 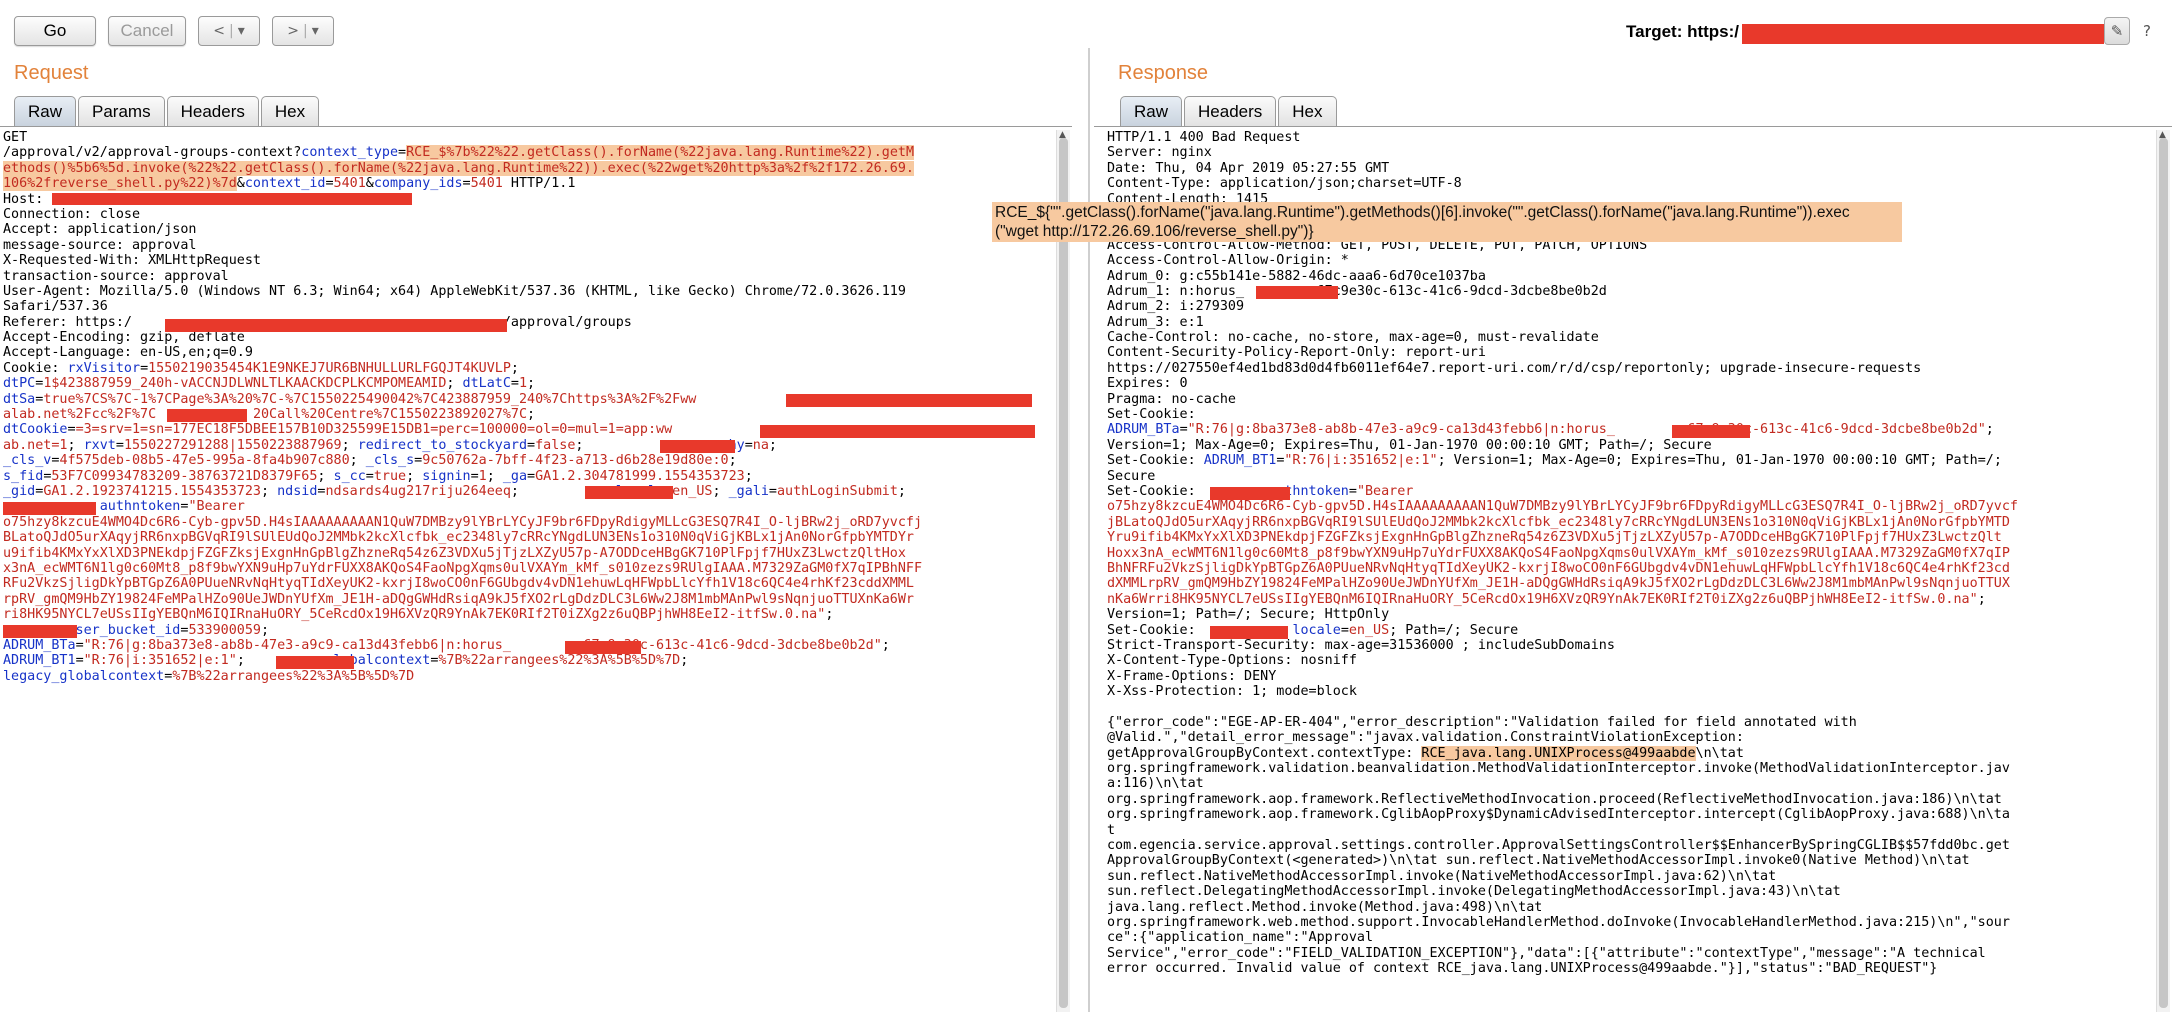 What do you see at coordinates (229, 31) in the screenshot?
I see `back-button: < | ▾` at bounding box center [229, 31].